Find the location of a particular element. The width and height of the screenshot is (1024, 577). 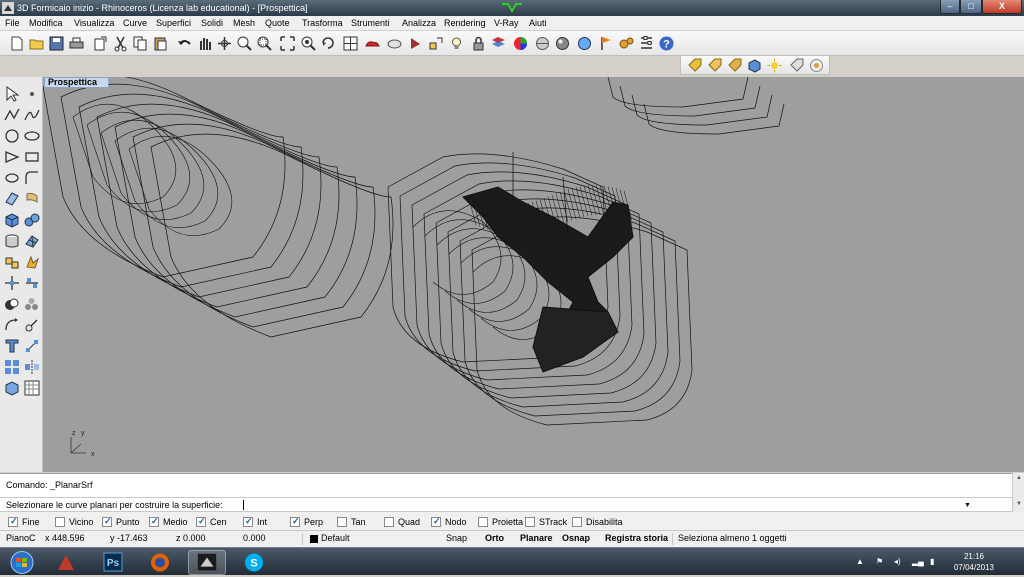

mesh-icon is located at coordinates (32, 241).